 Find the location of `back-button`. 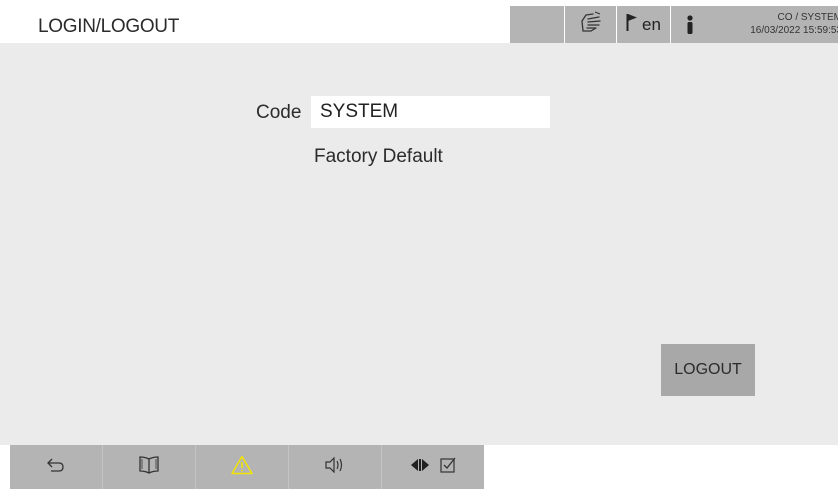

back-button is located at coordinates (56, 467).